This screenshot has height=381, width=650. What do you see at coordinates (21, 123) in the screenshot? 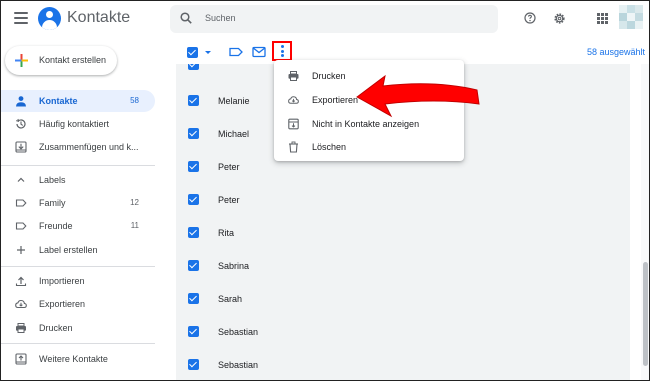
I see `history-icon` at bounding box center [21, 123].